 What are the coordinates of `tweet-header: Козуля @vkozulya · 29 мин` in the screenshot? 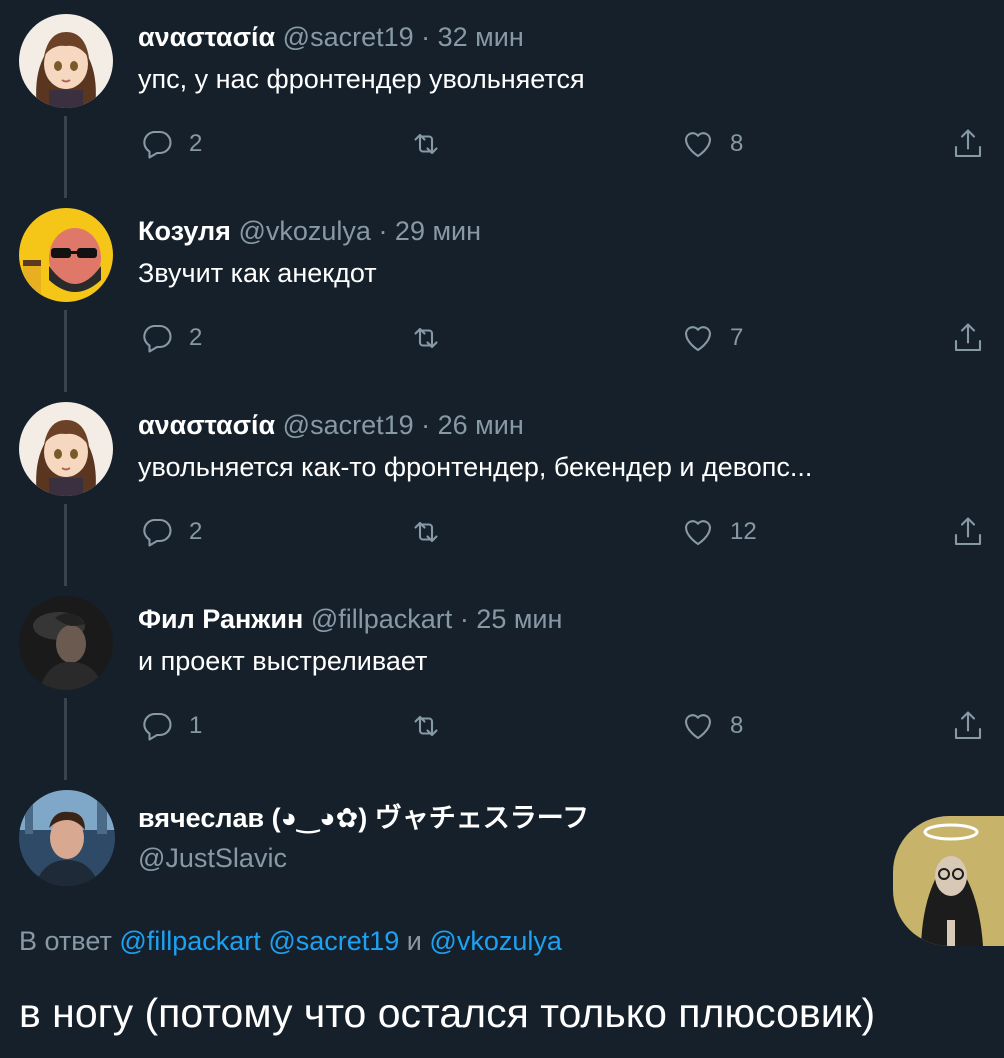 It's located at (309, 231).